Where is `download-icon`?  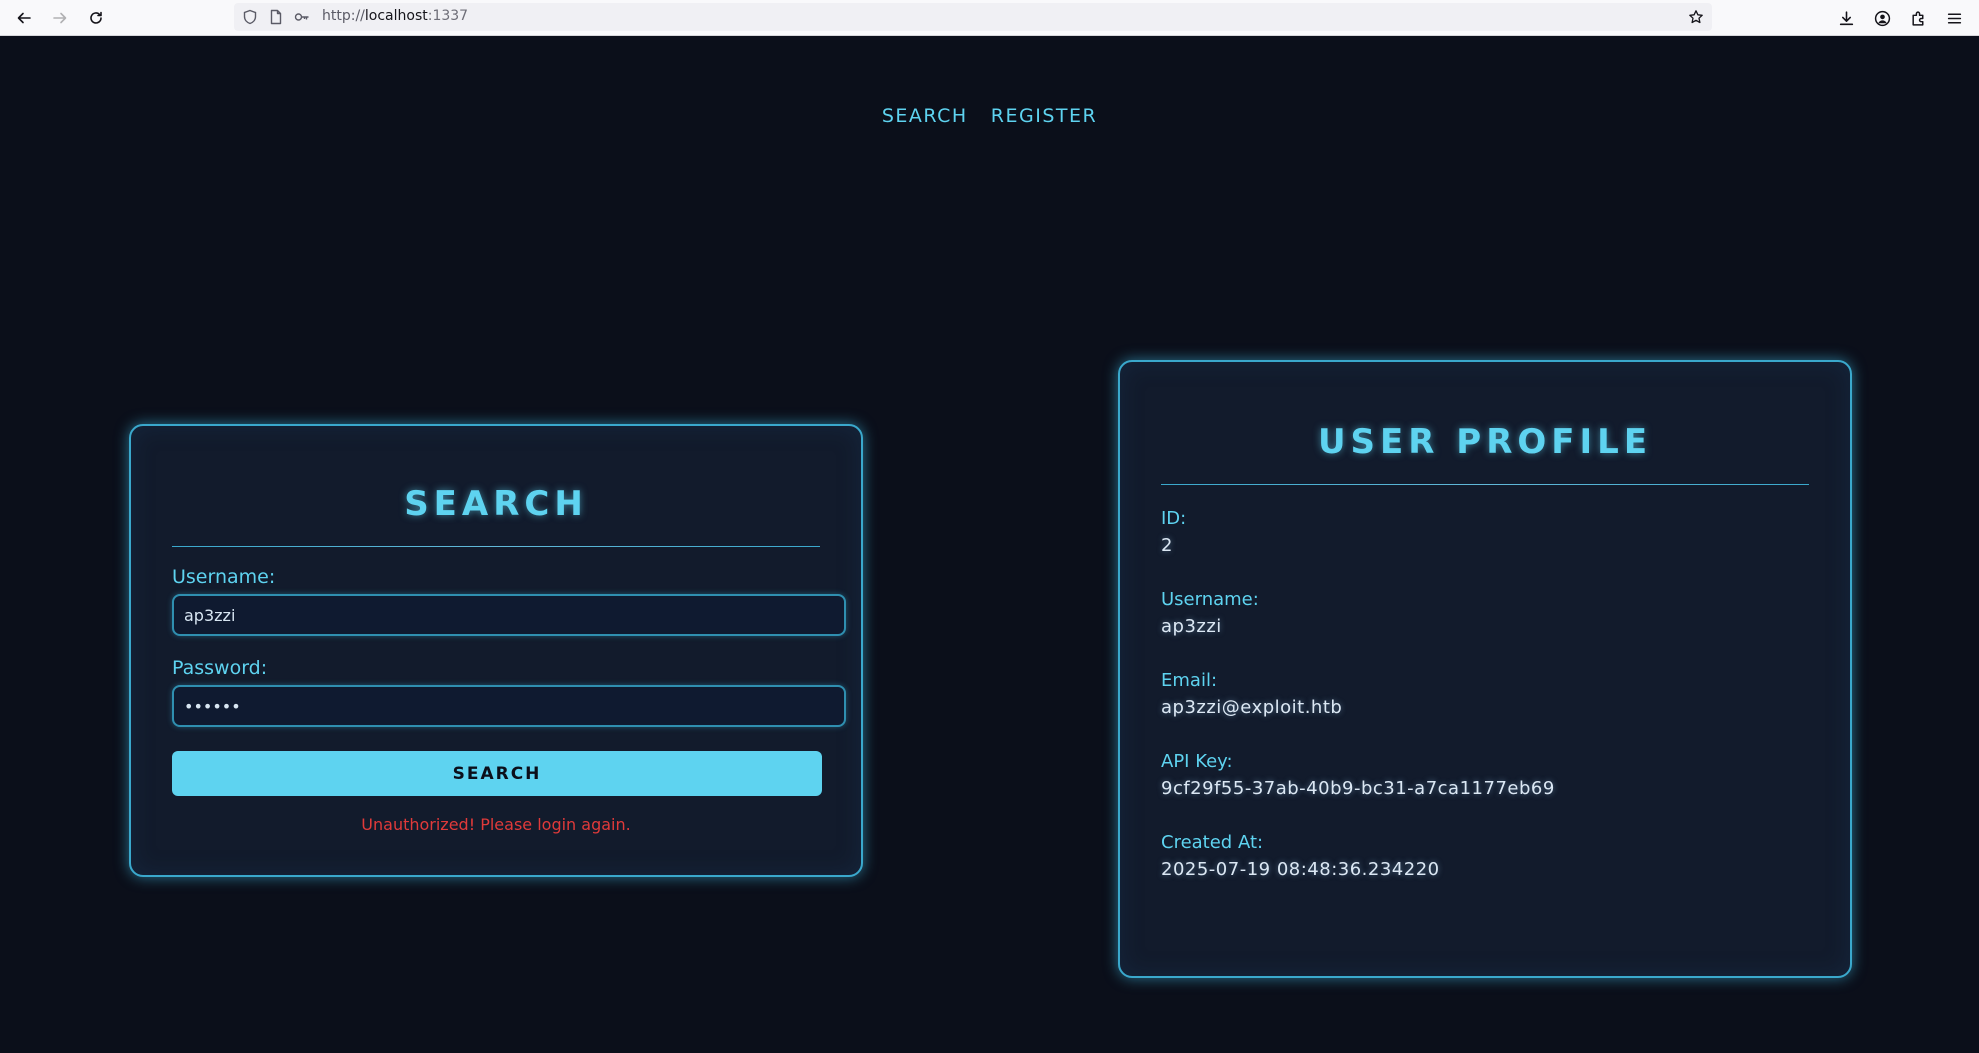 download-icon is located at coordinates (1846, 18).